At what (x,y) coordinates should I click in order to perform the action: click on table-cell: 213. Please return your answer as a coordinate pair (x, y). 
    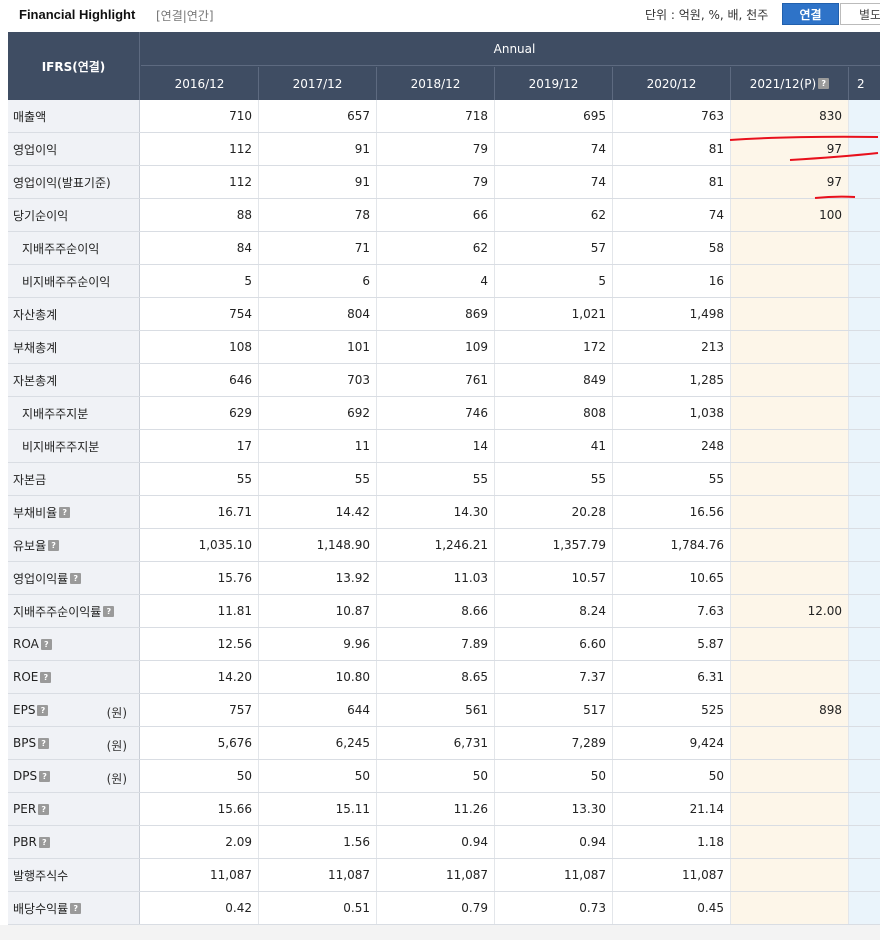
    Looking at the image, I should click on (672, 347).